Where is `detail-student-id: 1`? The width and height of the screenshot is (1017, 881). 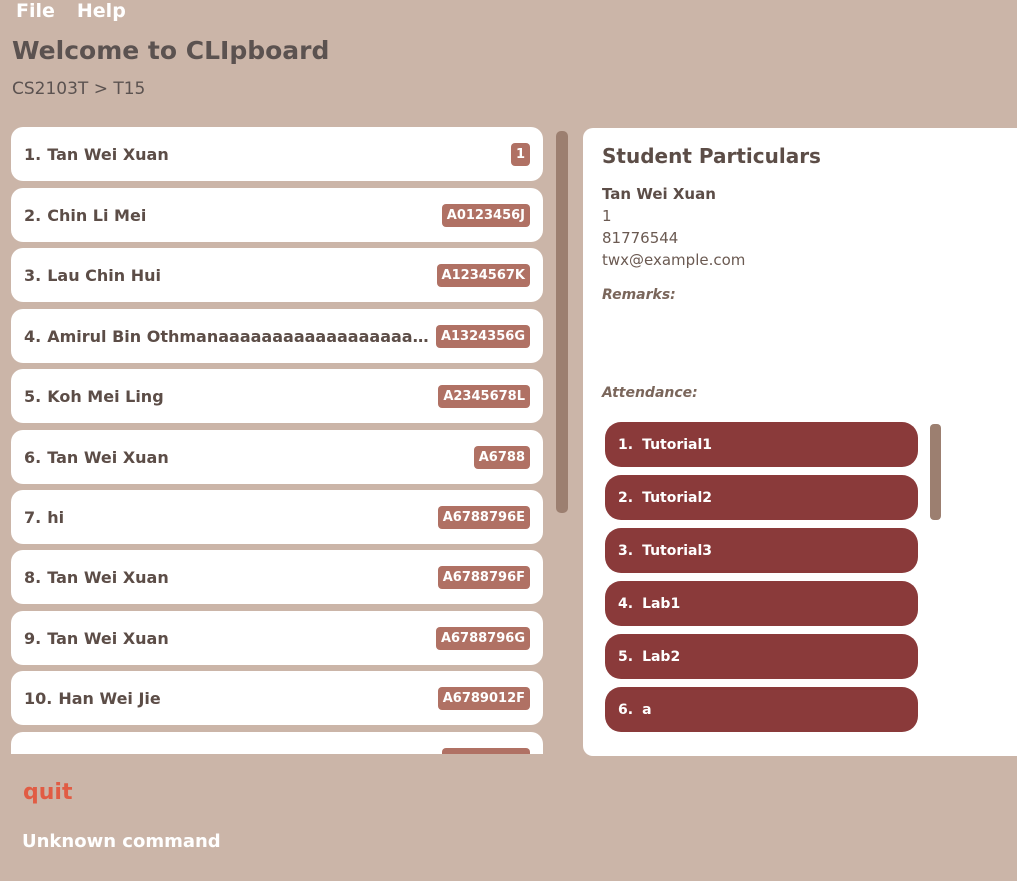 detail-student-id: 1 is located at coordinates (607, 216).